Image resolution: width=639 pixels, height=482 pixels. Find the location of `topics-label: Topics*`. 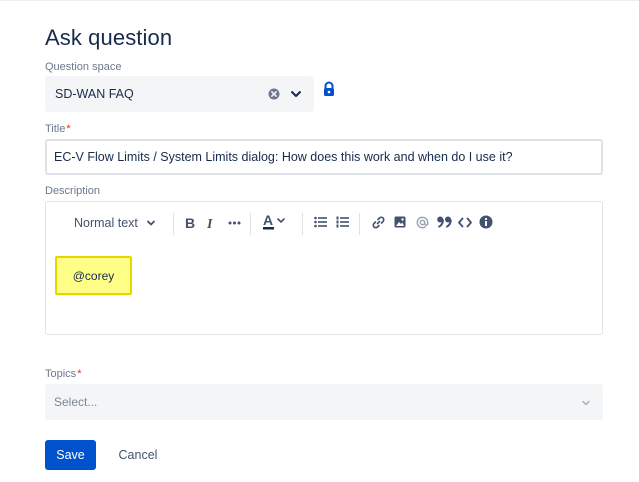

topics-label: Topics* is located at coordinates (63, 374).